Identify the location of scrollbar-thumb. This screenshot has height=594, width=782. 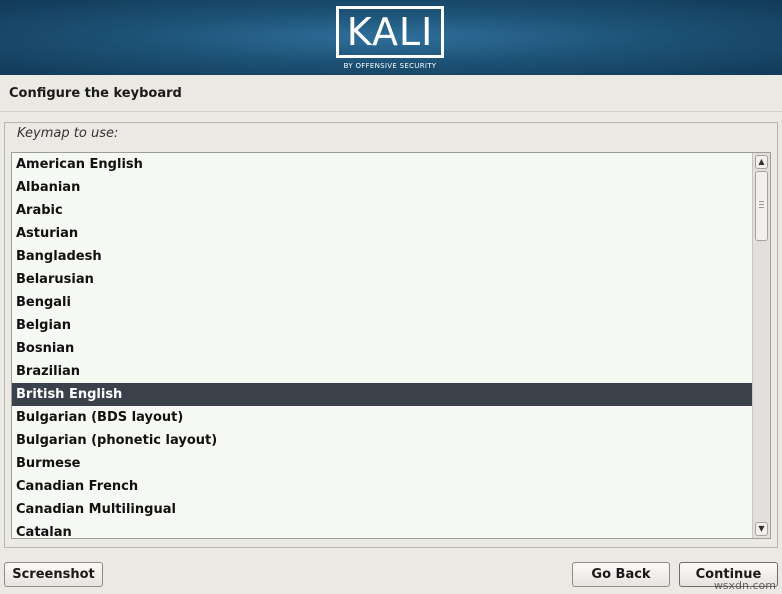
(761, 206).